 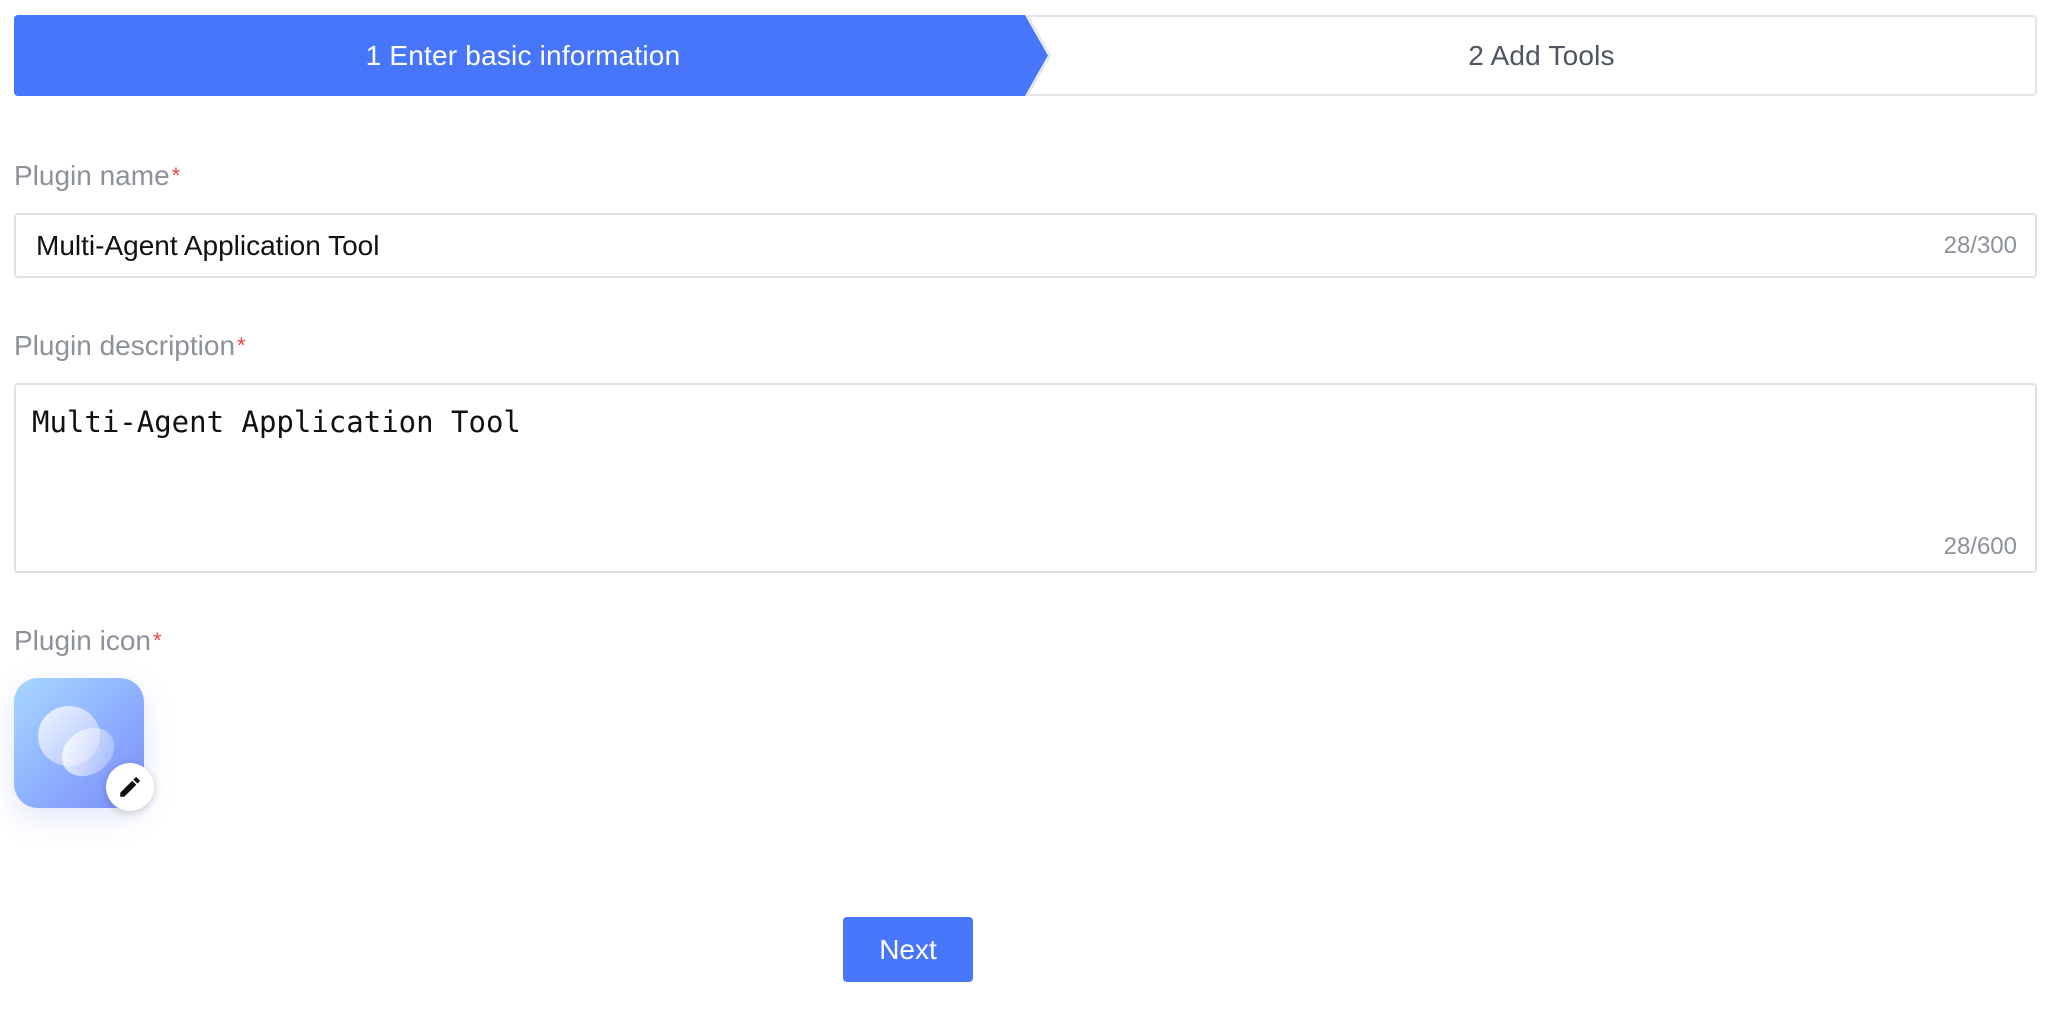 What do you see at coordinates (1025, 245) in the screenshot?
I see `plugin-name-input: Multi-Agent Application Tool 28/300` at bounding box center [1025, 245].